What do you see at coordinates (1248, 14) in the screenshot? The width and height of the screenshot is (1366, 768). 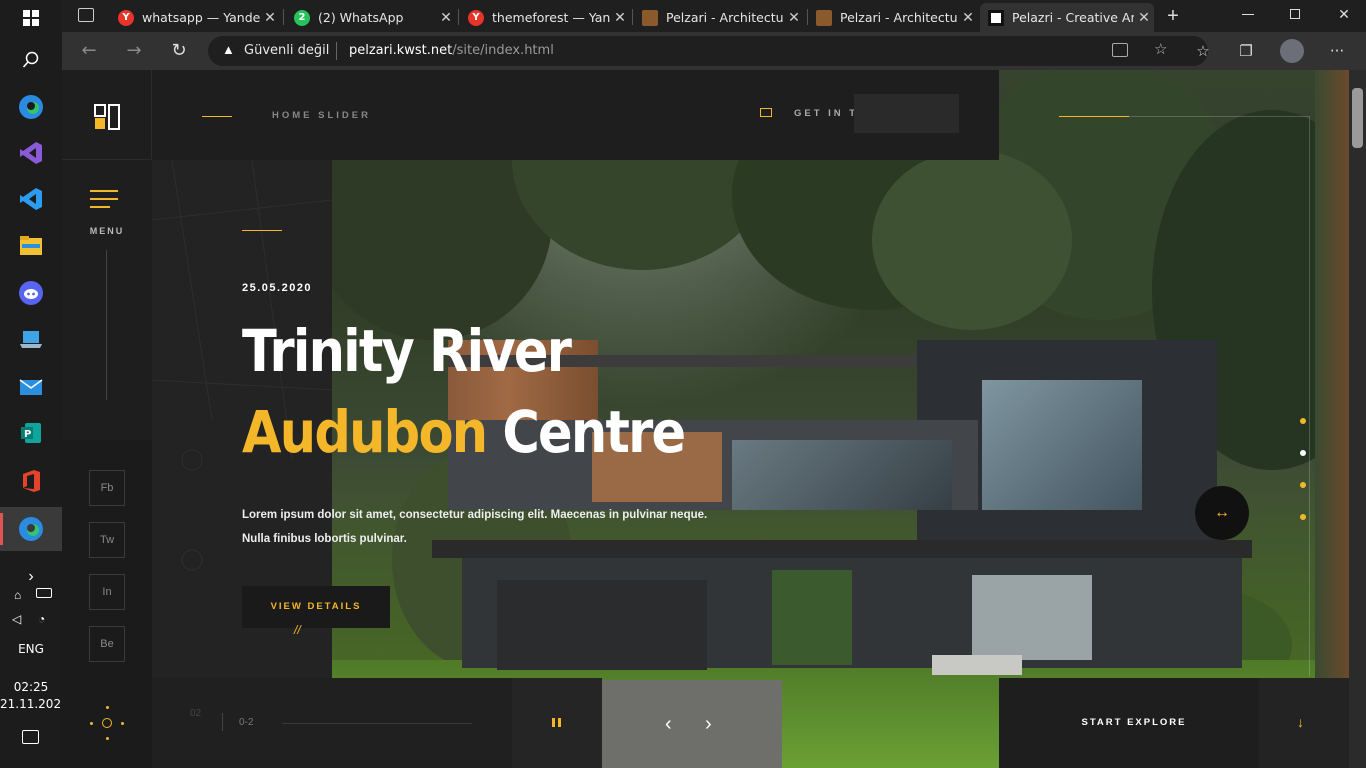 I see `minimize-button` at bounding box center [1248, 14].